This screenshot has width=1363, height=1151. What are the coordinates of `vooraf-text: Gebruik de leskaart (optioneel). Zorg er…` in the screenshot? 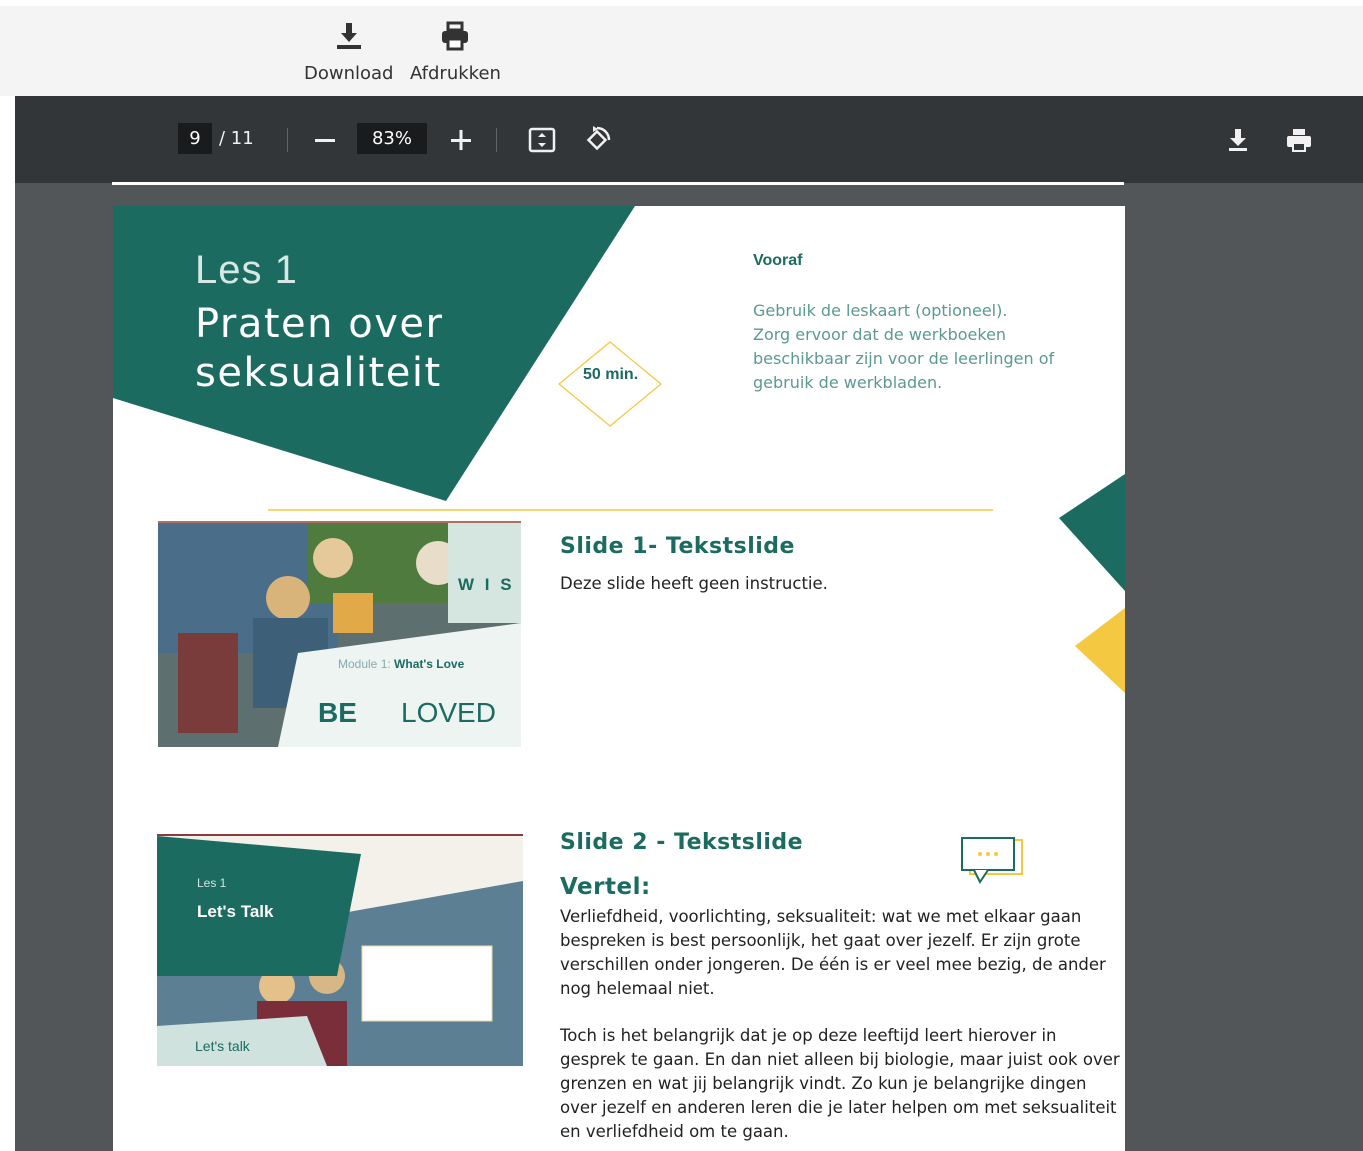 It's located at (904, 346).